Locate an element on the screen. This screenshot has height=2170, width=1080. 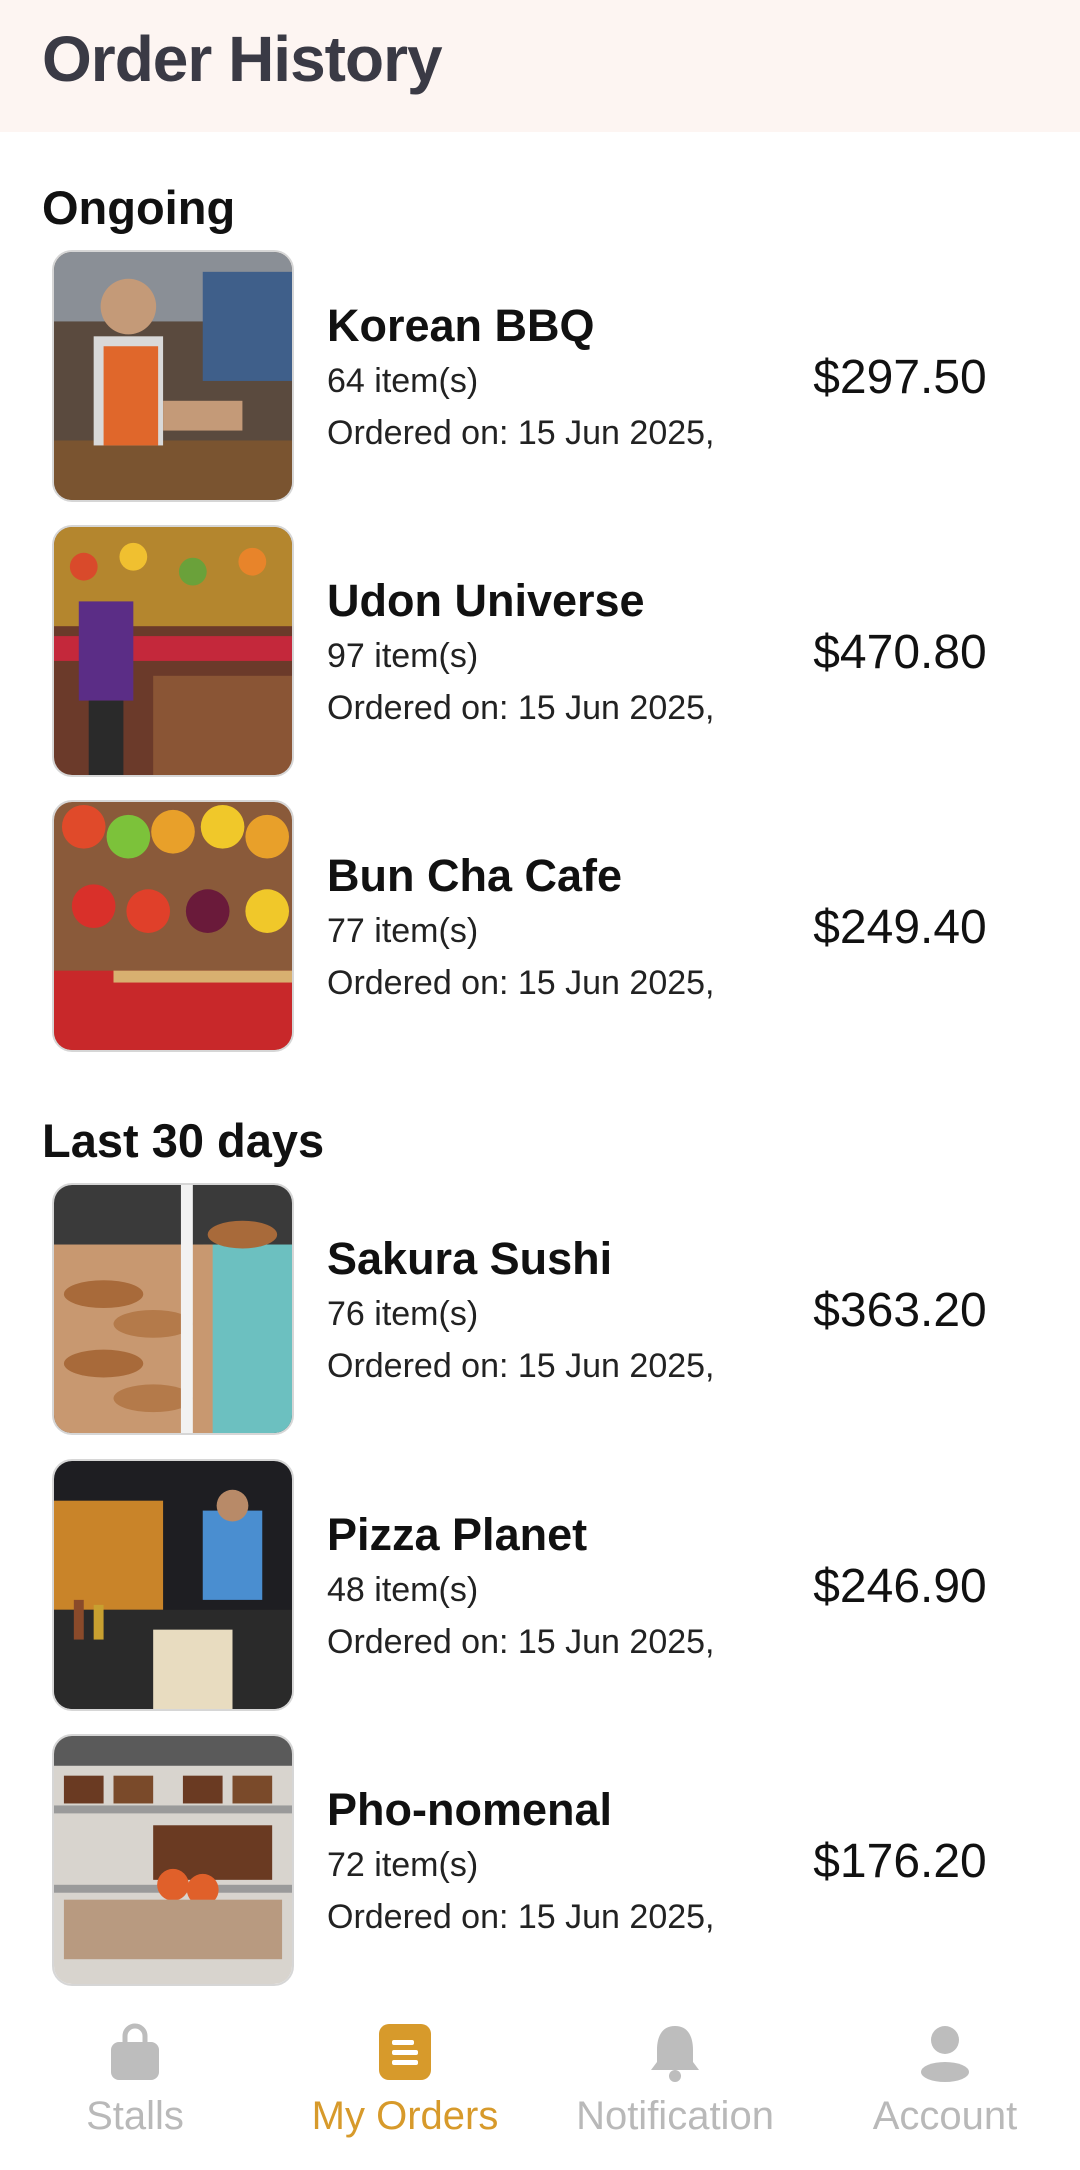
item-count: 48 item(s) is located at coordinates (403, 1590).